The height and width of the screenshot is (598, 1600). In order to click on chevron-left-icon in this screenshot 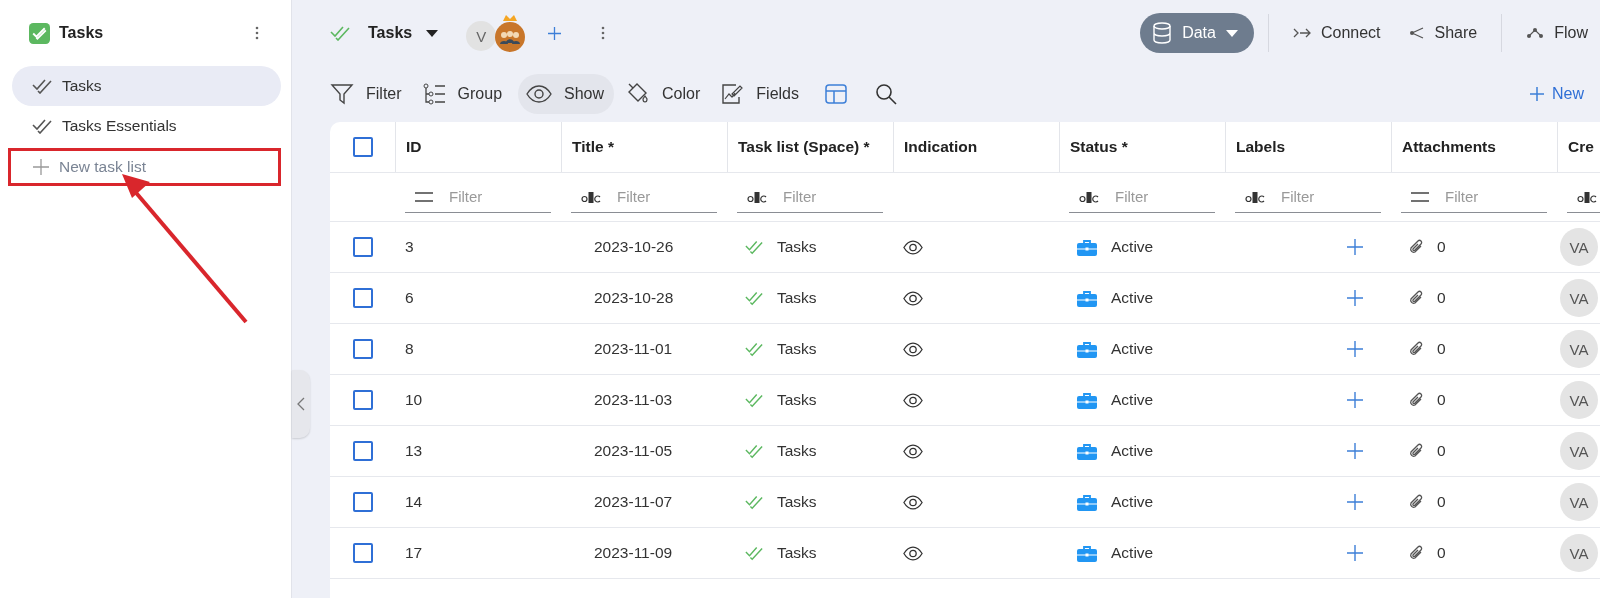, I will do `click(301, 404)`.